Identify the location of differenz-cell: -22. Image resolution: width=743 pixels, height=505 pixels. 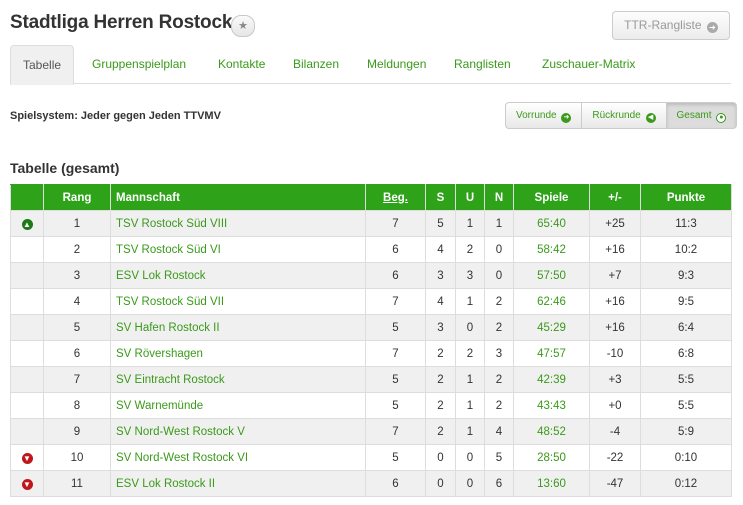
(615, 457).